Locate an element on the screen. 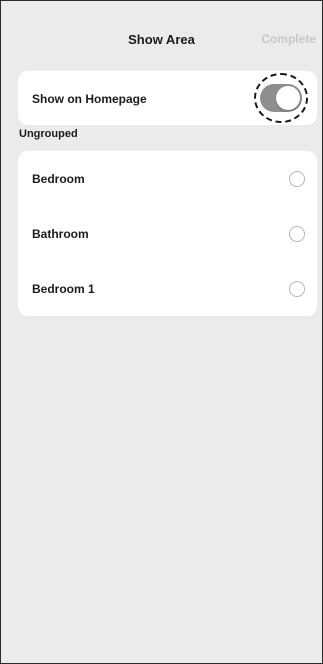  list-item-room: Bathroom is located at coordinates (167, 233).